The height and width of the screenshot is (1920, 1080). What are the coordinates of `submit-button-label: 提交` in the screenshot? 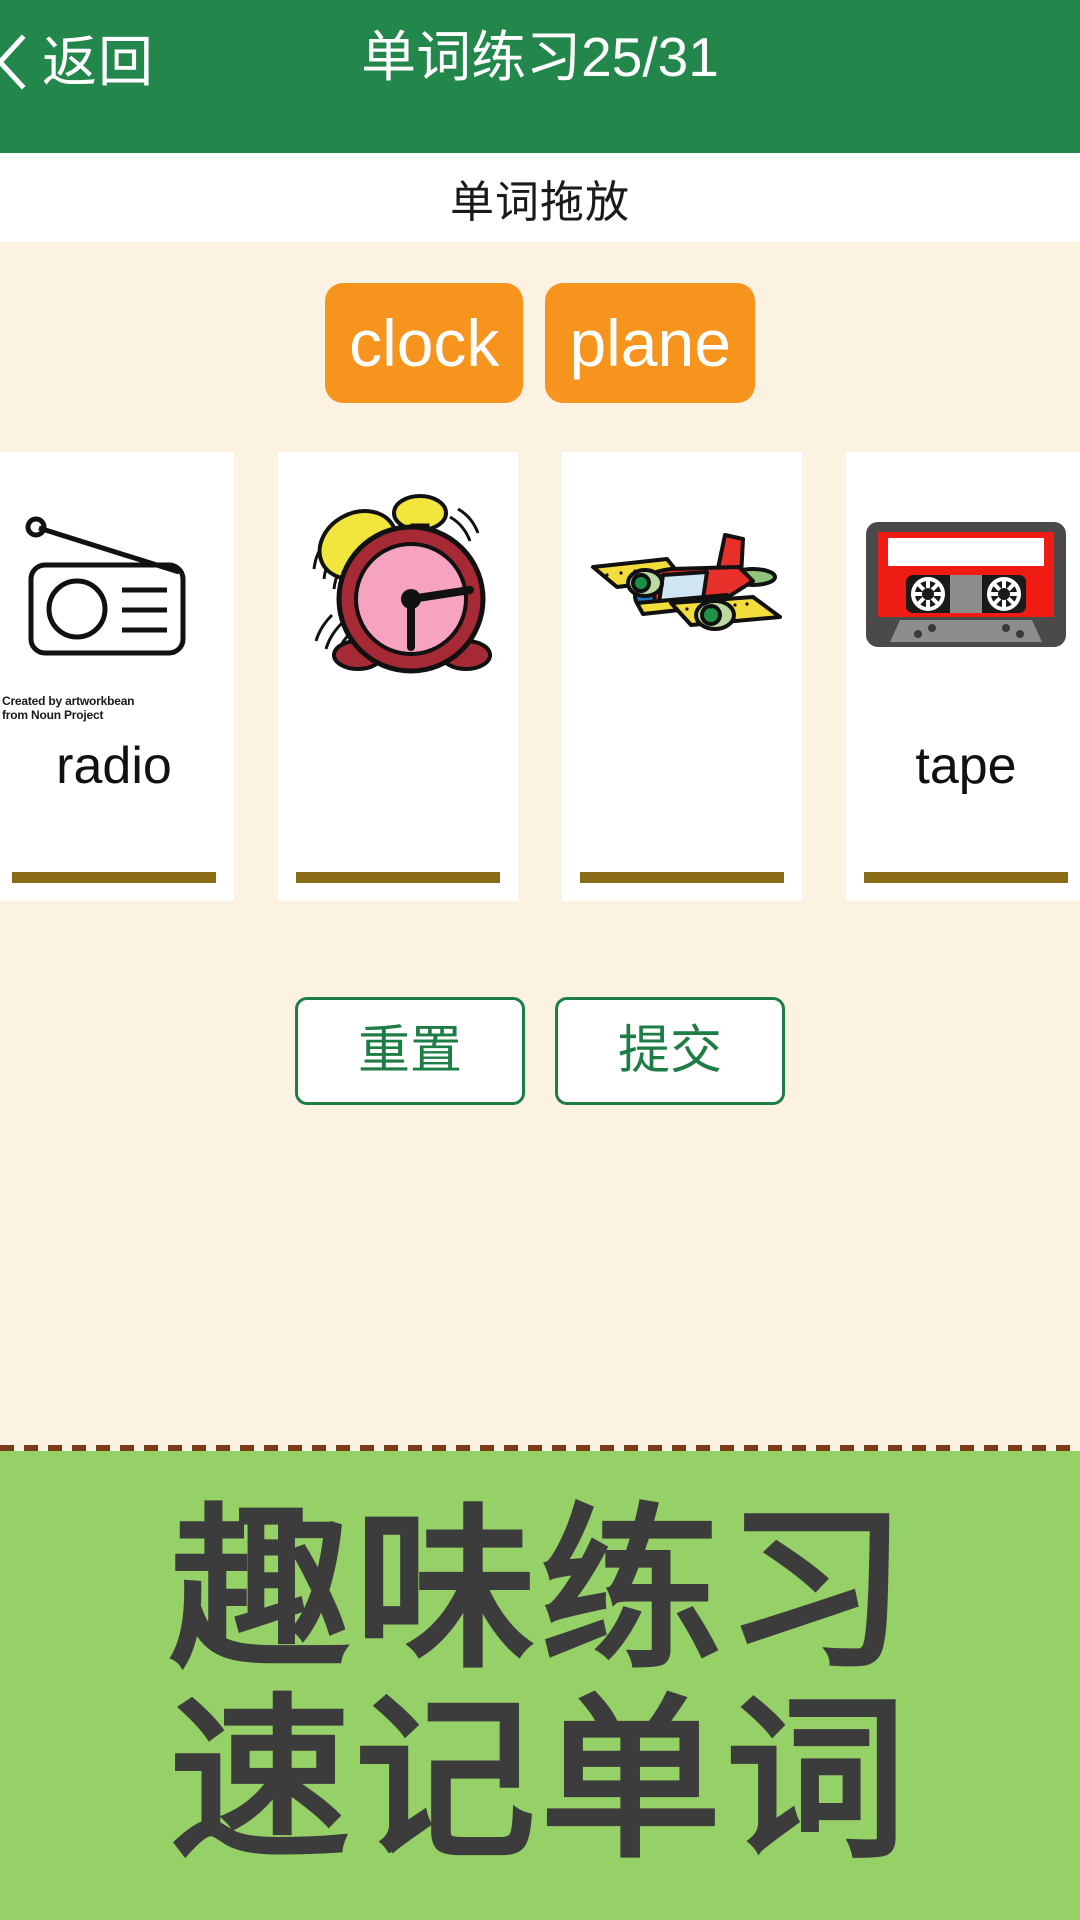 It's located at (669, 1051).